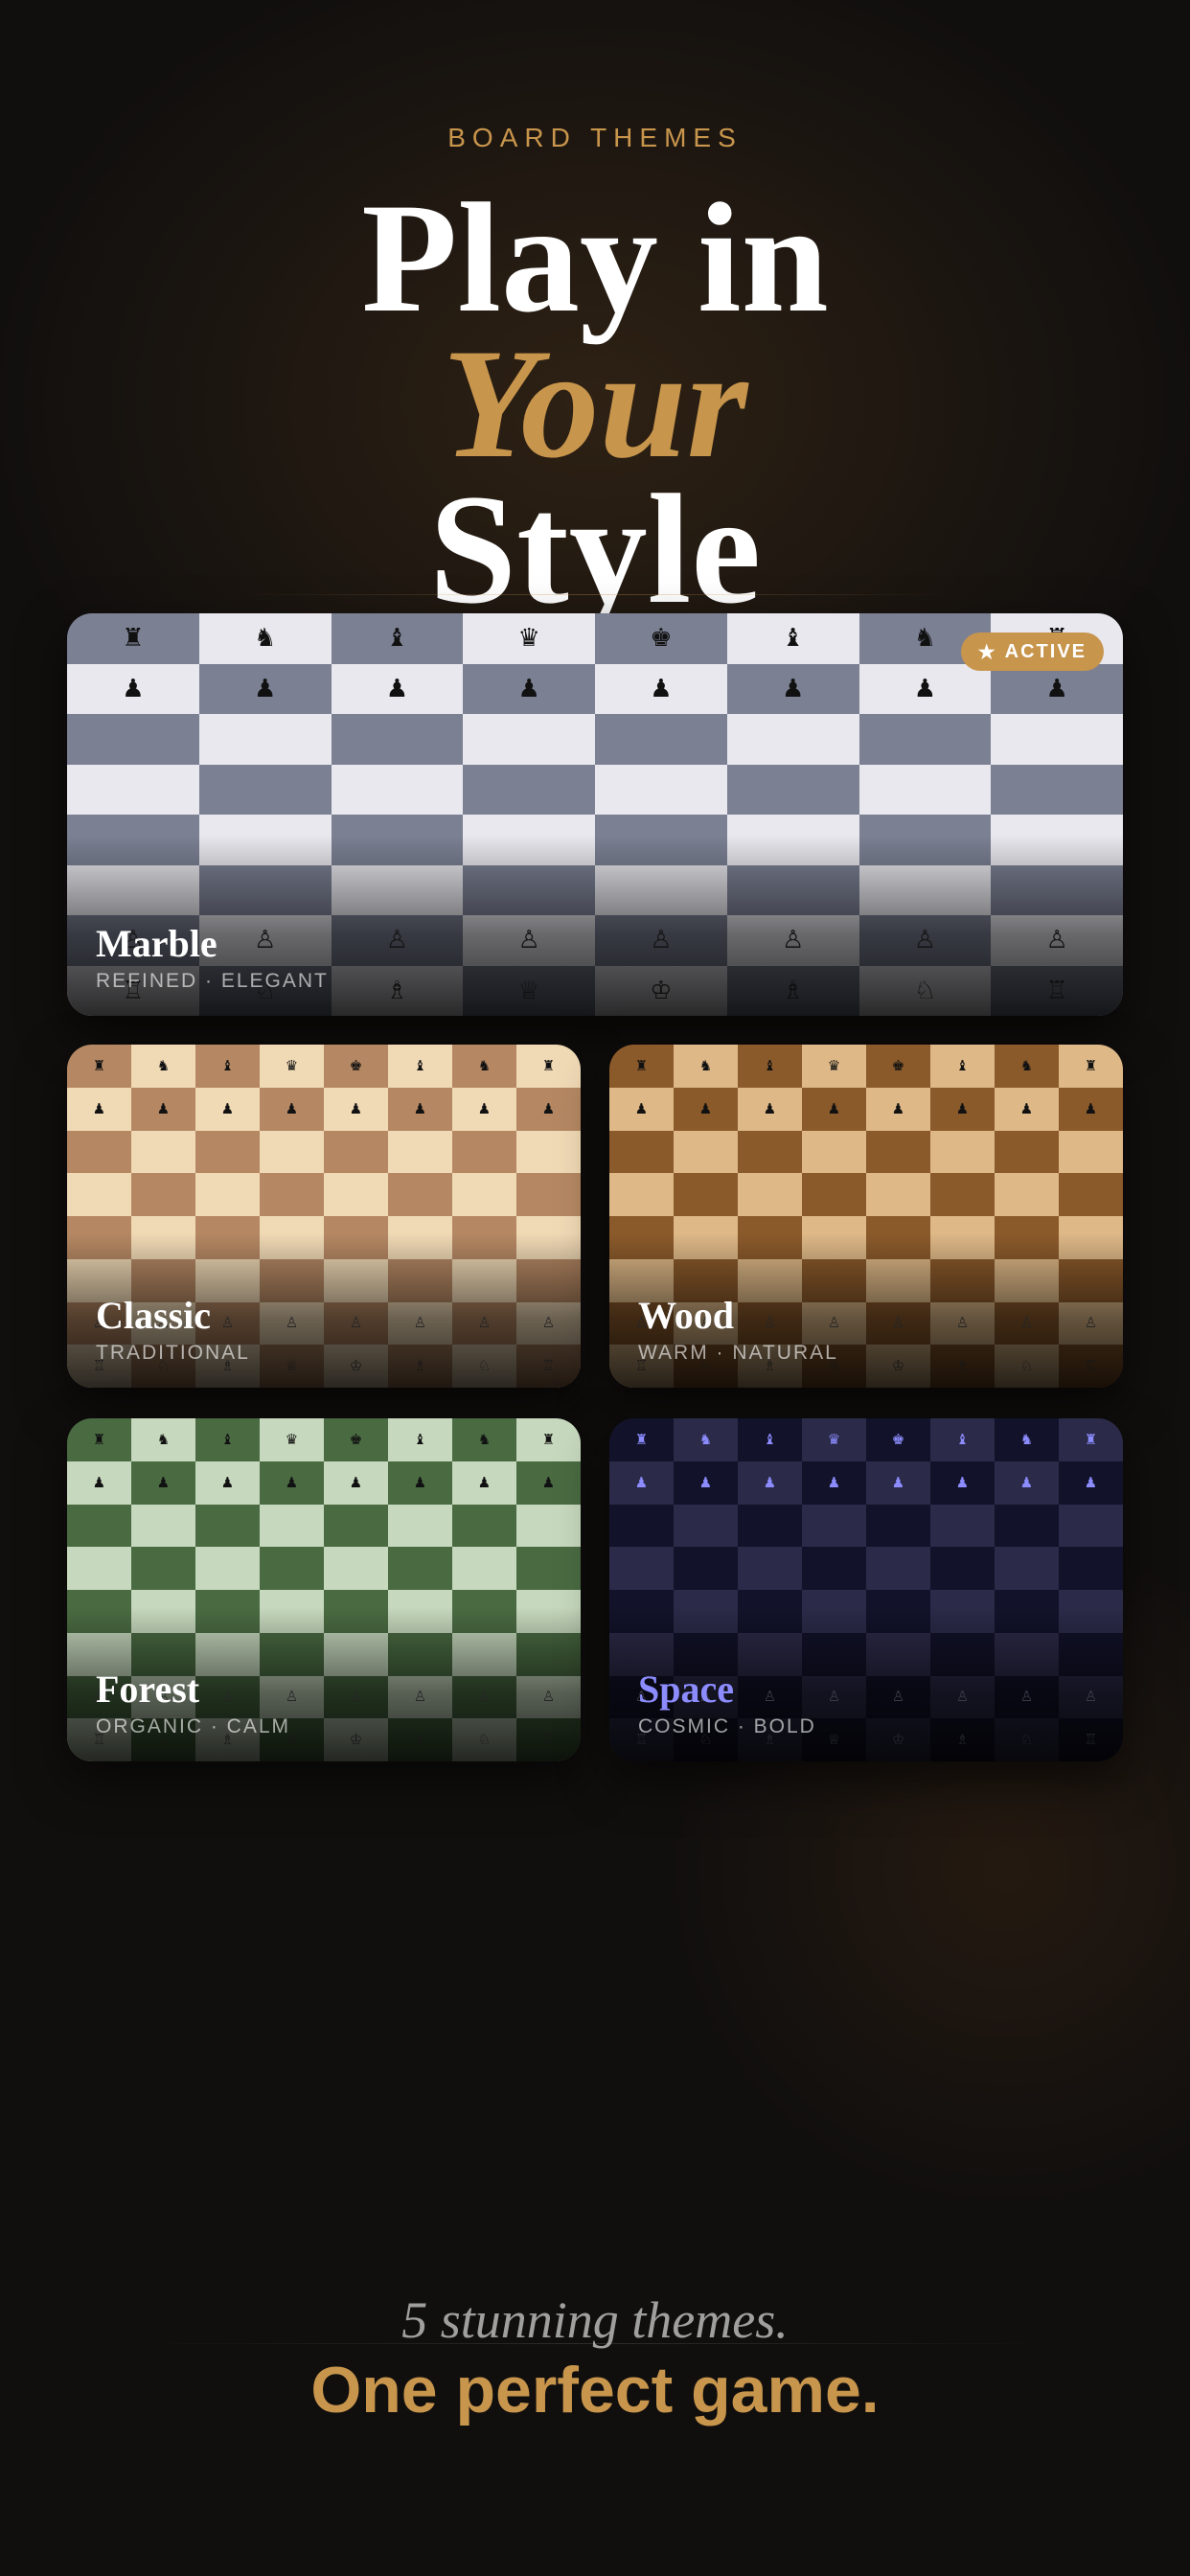  What do you see at coordinates (898, 1439) in the screenshot?
I see `chess-piece-icon: ♚` at bounding box center [898, 1439].